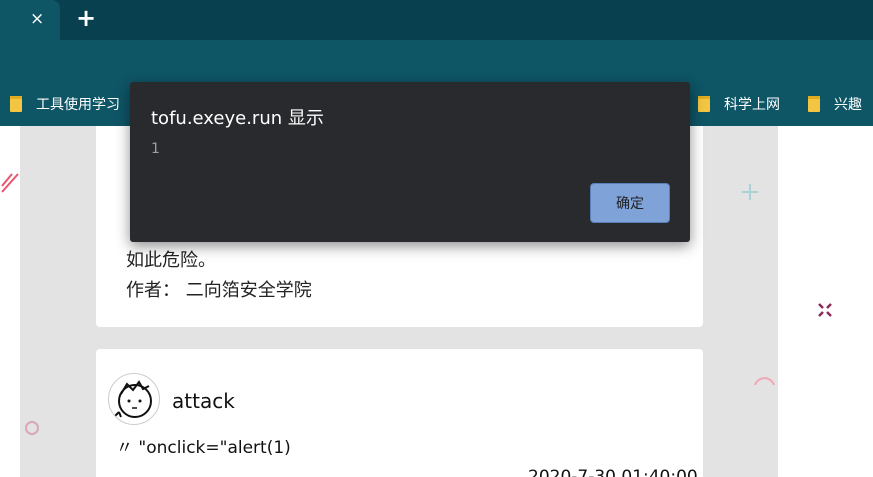 The image size is (873, 477). Describe the element at coordinates (219, 290) in the screenshot. I see `post-author: 作者： 二向箔安全学院` at that location.